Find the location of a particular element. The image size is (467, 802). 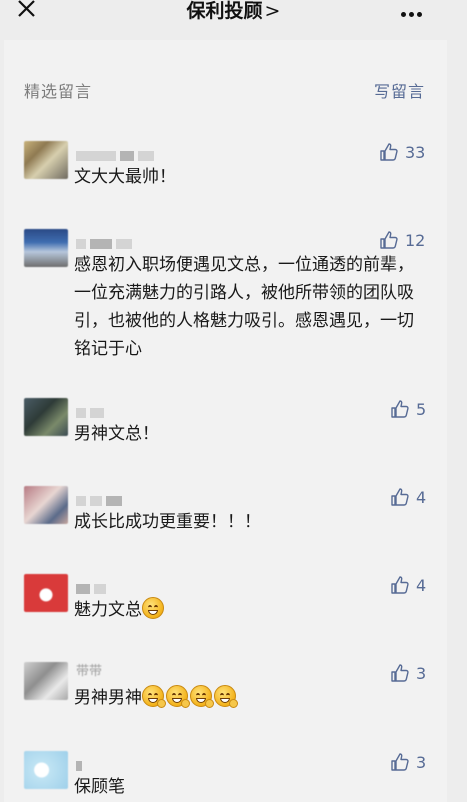

grinning-emoji-icon is located at coordinates (153, 608).